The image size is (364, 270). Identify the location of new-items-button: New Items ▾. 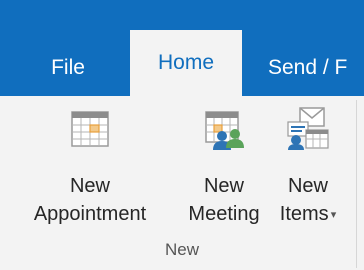
(308, 171).